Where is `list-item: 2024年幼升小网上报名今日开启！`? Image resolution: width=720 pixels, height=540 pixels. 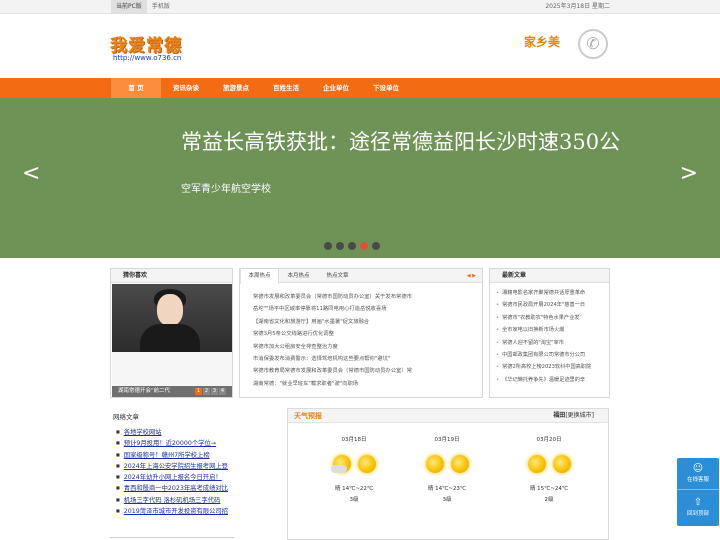
list-item: 2024年幼升小网上报名今日开启！ is located at coordinates (172, 476).